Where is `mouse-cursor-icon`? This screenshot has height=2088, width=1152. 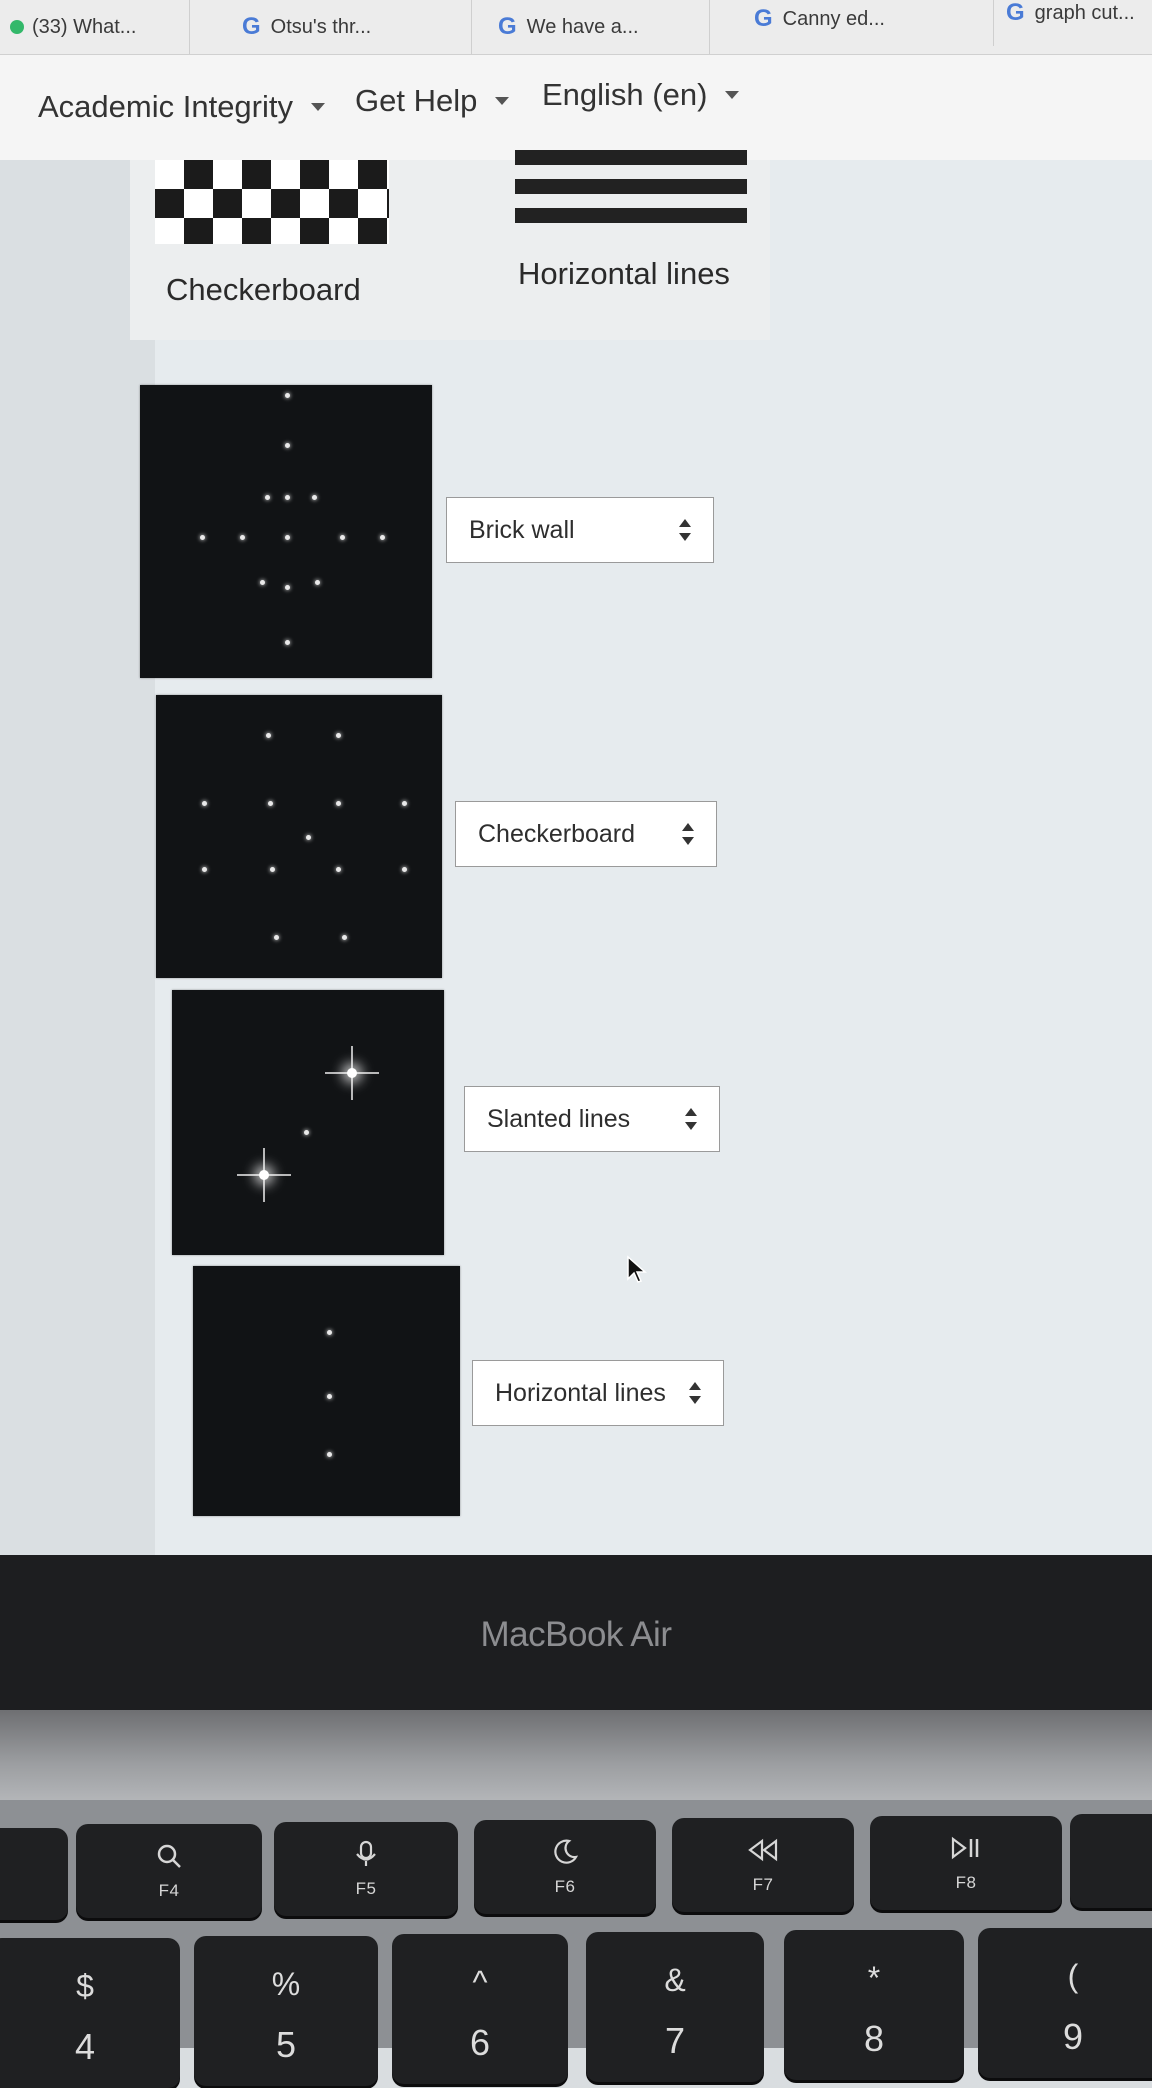 mouse-cursor-icon is located at coordinates (637, 1269).